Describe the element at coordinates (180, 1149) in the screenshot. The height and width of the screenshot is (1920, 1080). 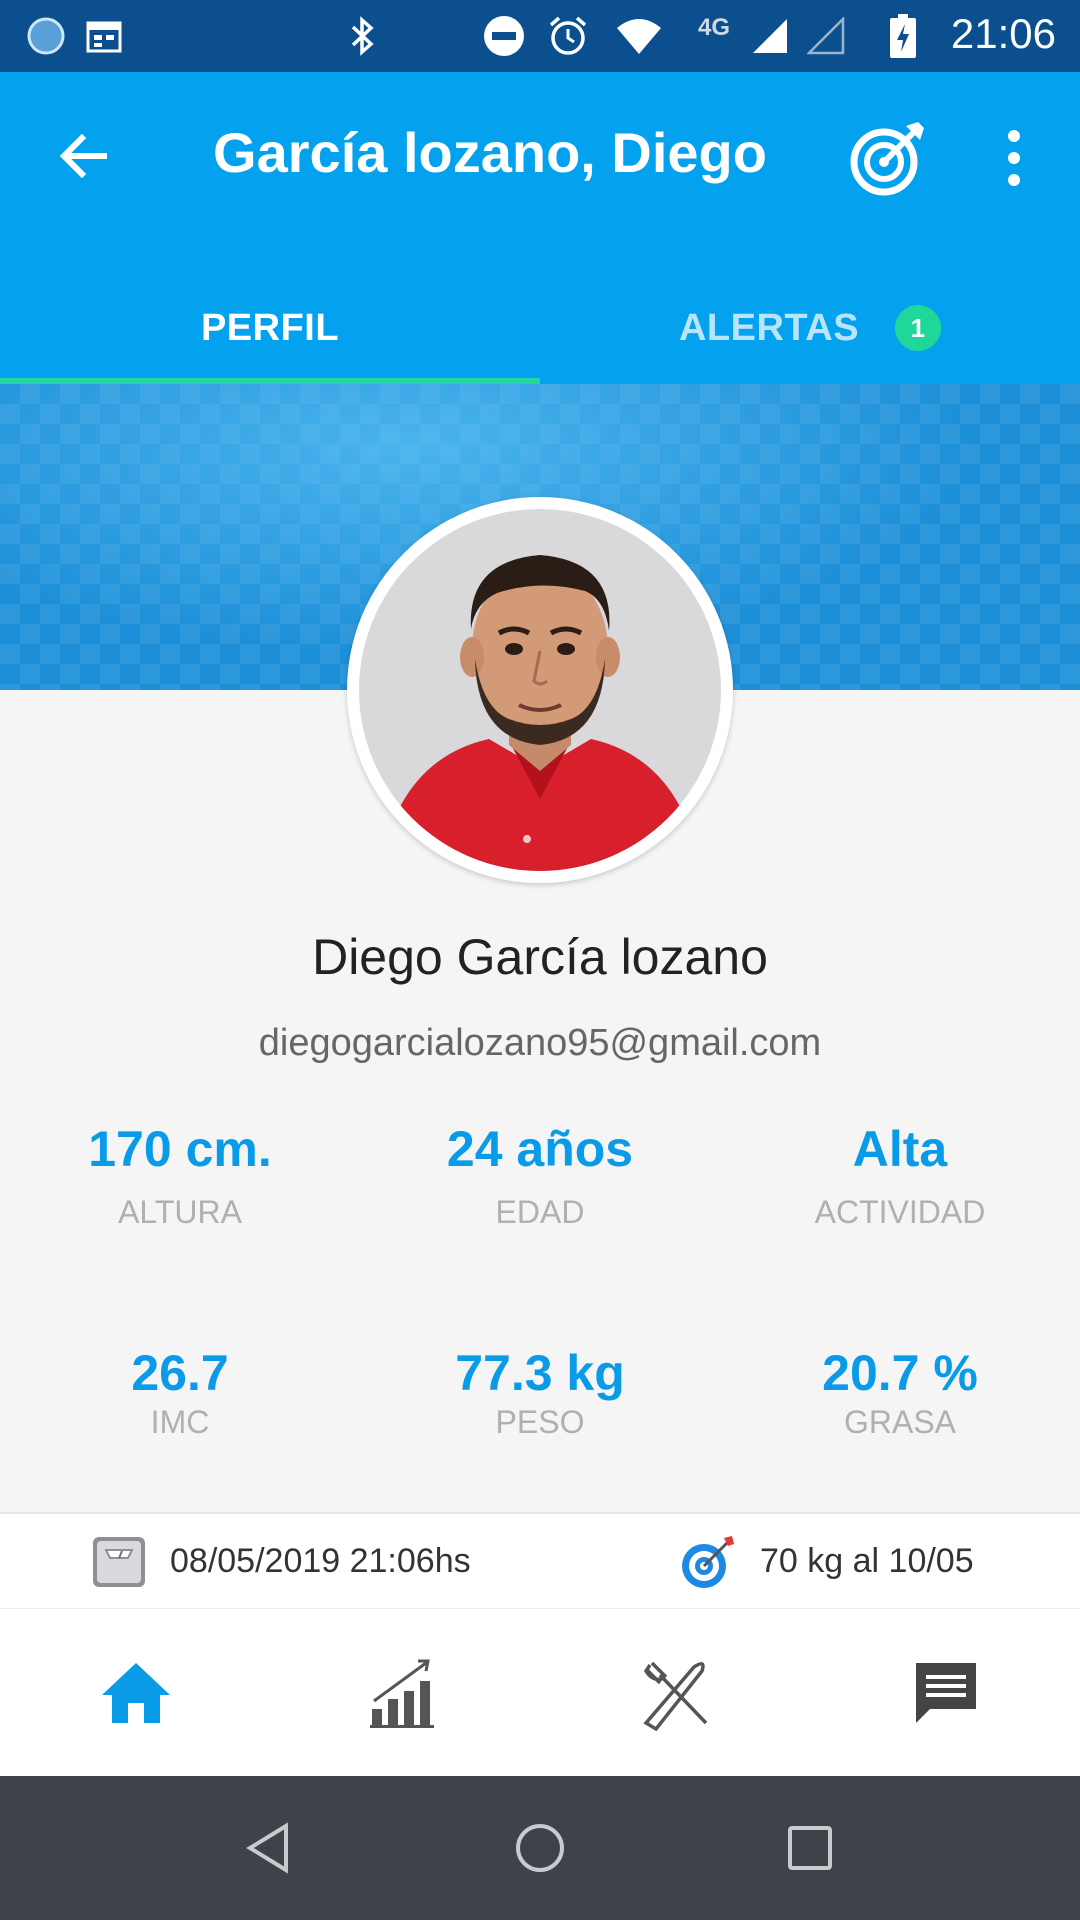
I see `stat-value: 170 cm.` at that location.